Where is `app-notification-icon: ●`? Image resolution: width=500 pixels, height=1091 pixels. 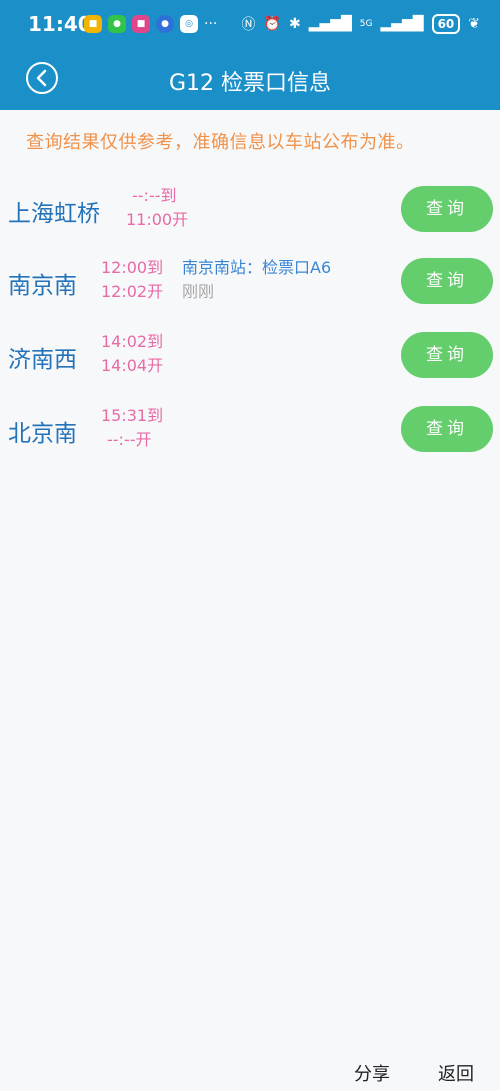
app-notification-icon: ● is located at coordinates (165, 24).